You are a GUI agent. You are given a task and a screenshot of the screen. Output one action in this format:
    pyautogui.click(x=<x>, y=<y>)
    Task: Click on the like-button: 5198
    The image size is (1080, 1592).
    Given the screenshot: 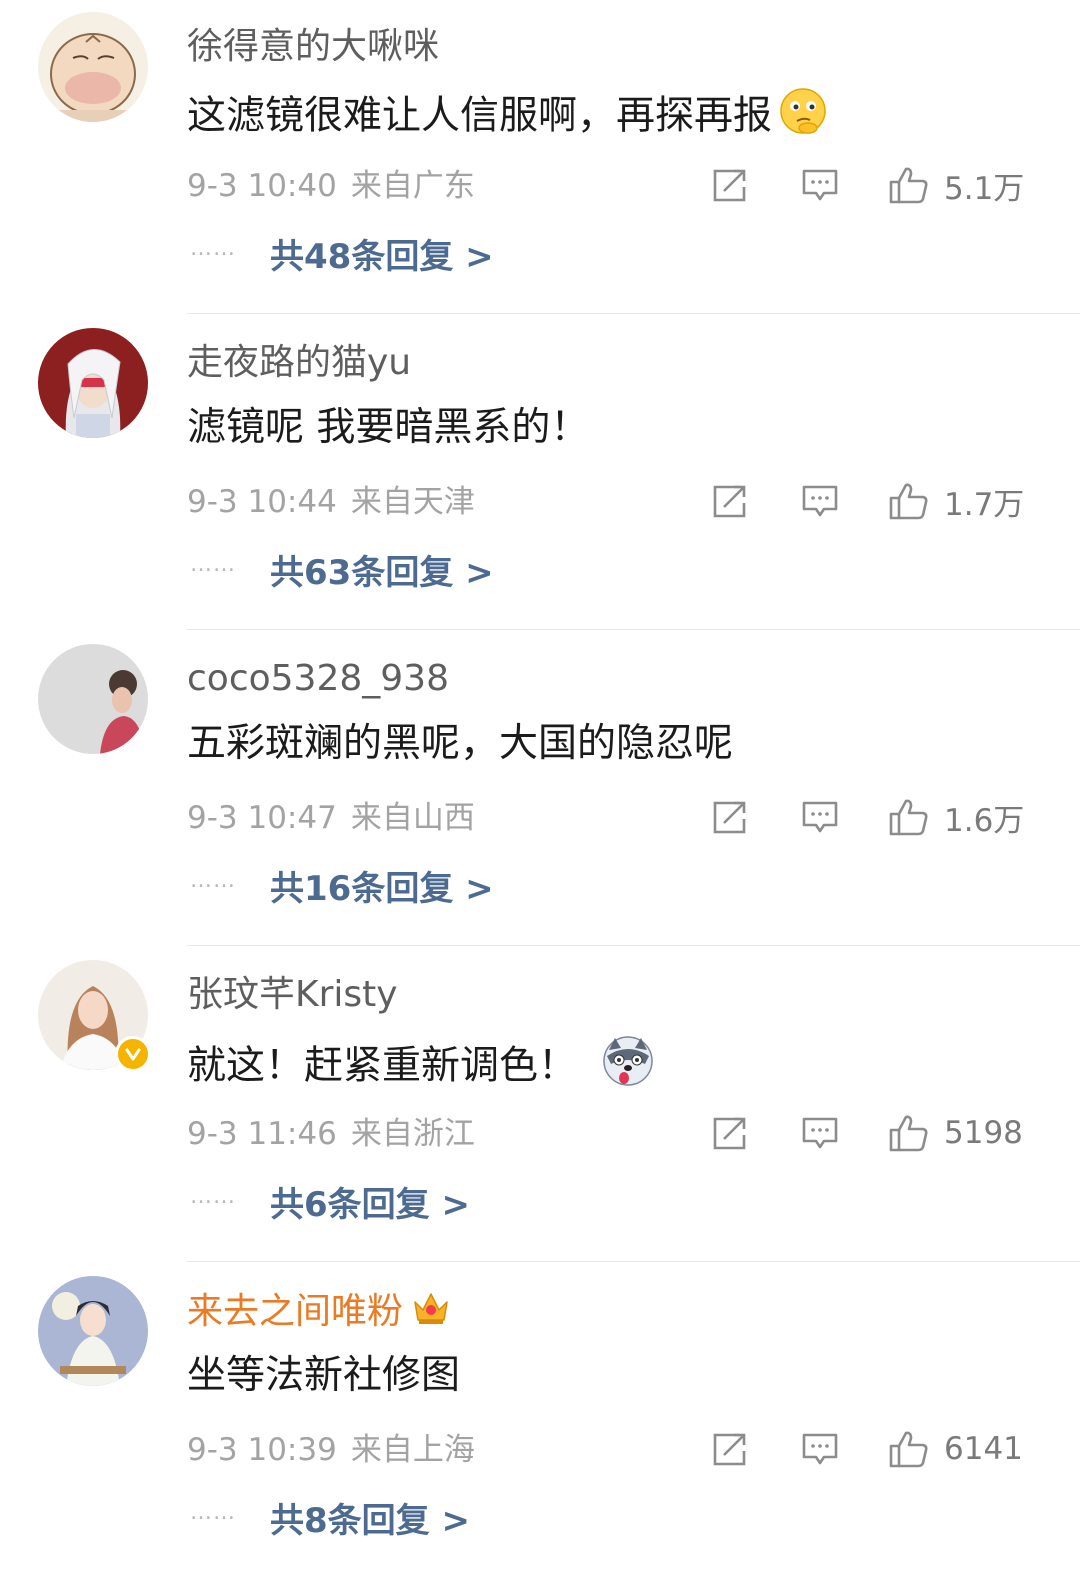 What is the action you would take?
    pyautogui.click(x=955, y=1133)
    